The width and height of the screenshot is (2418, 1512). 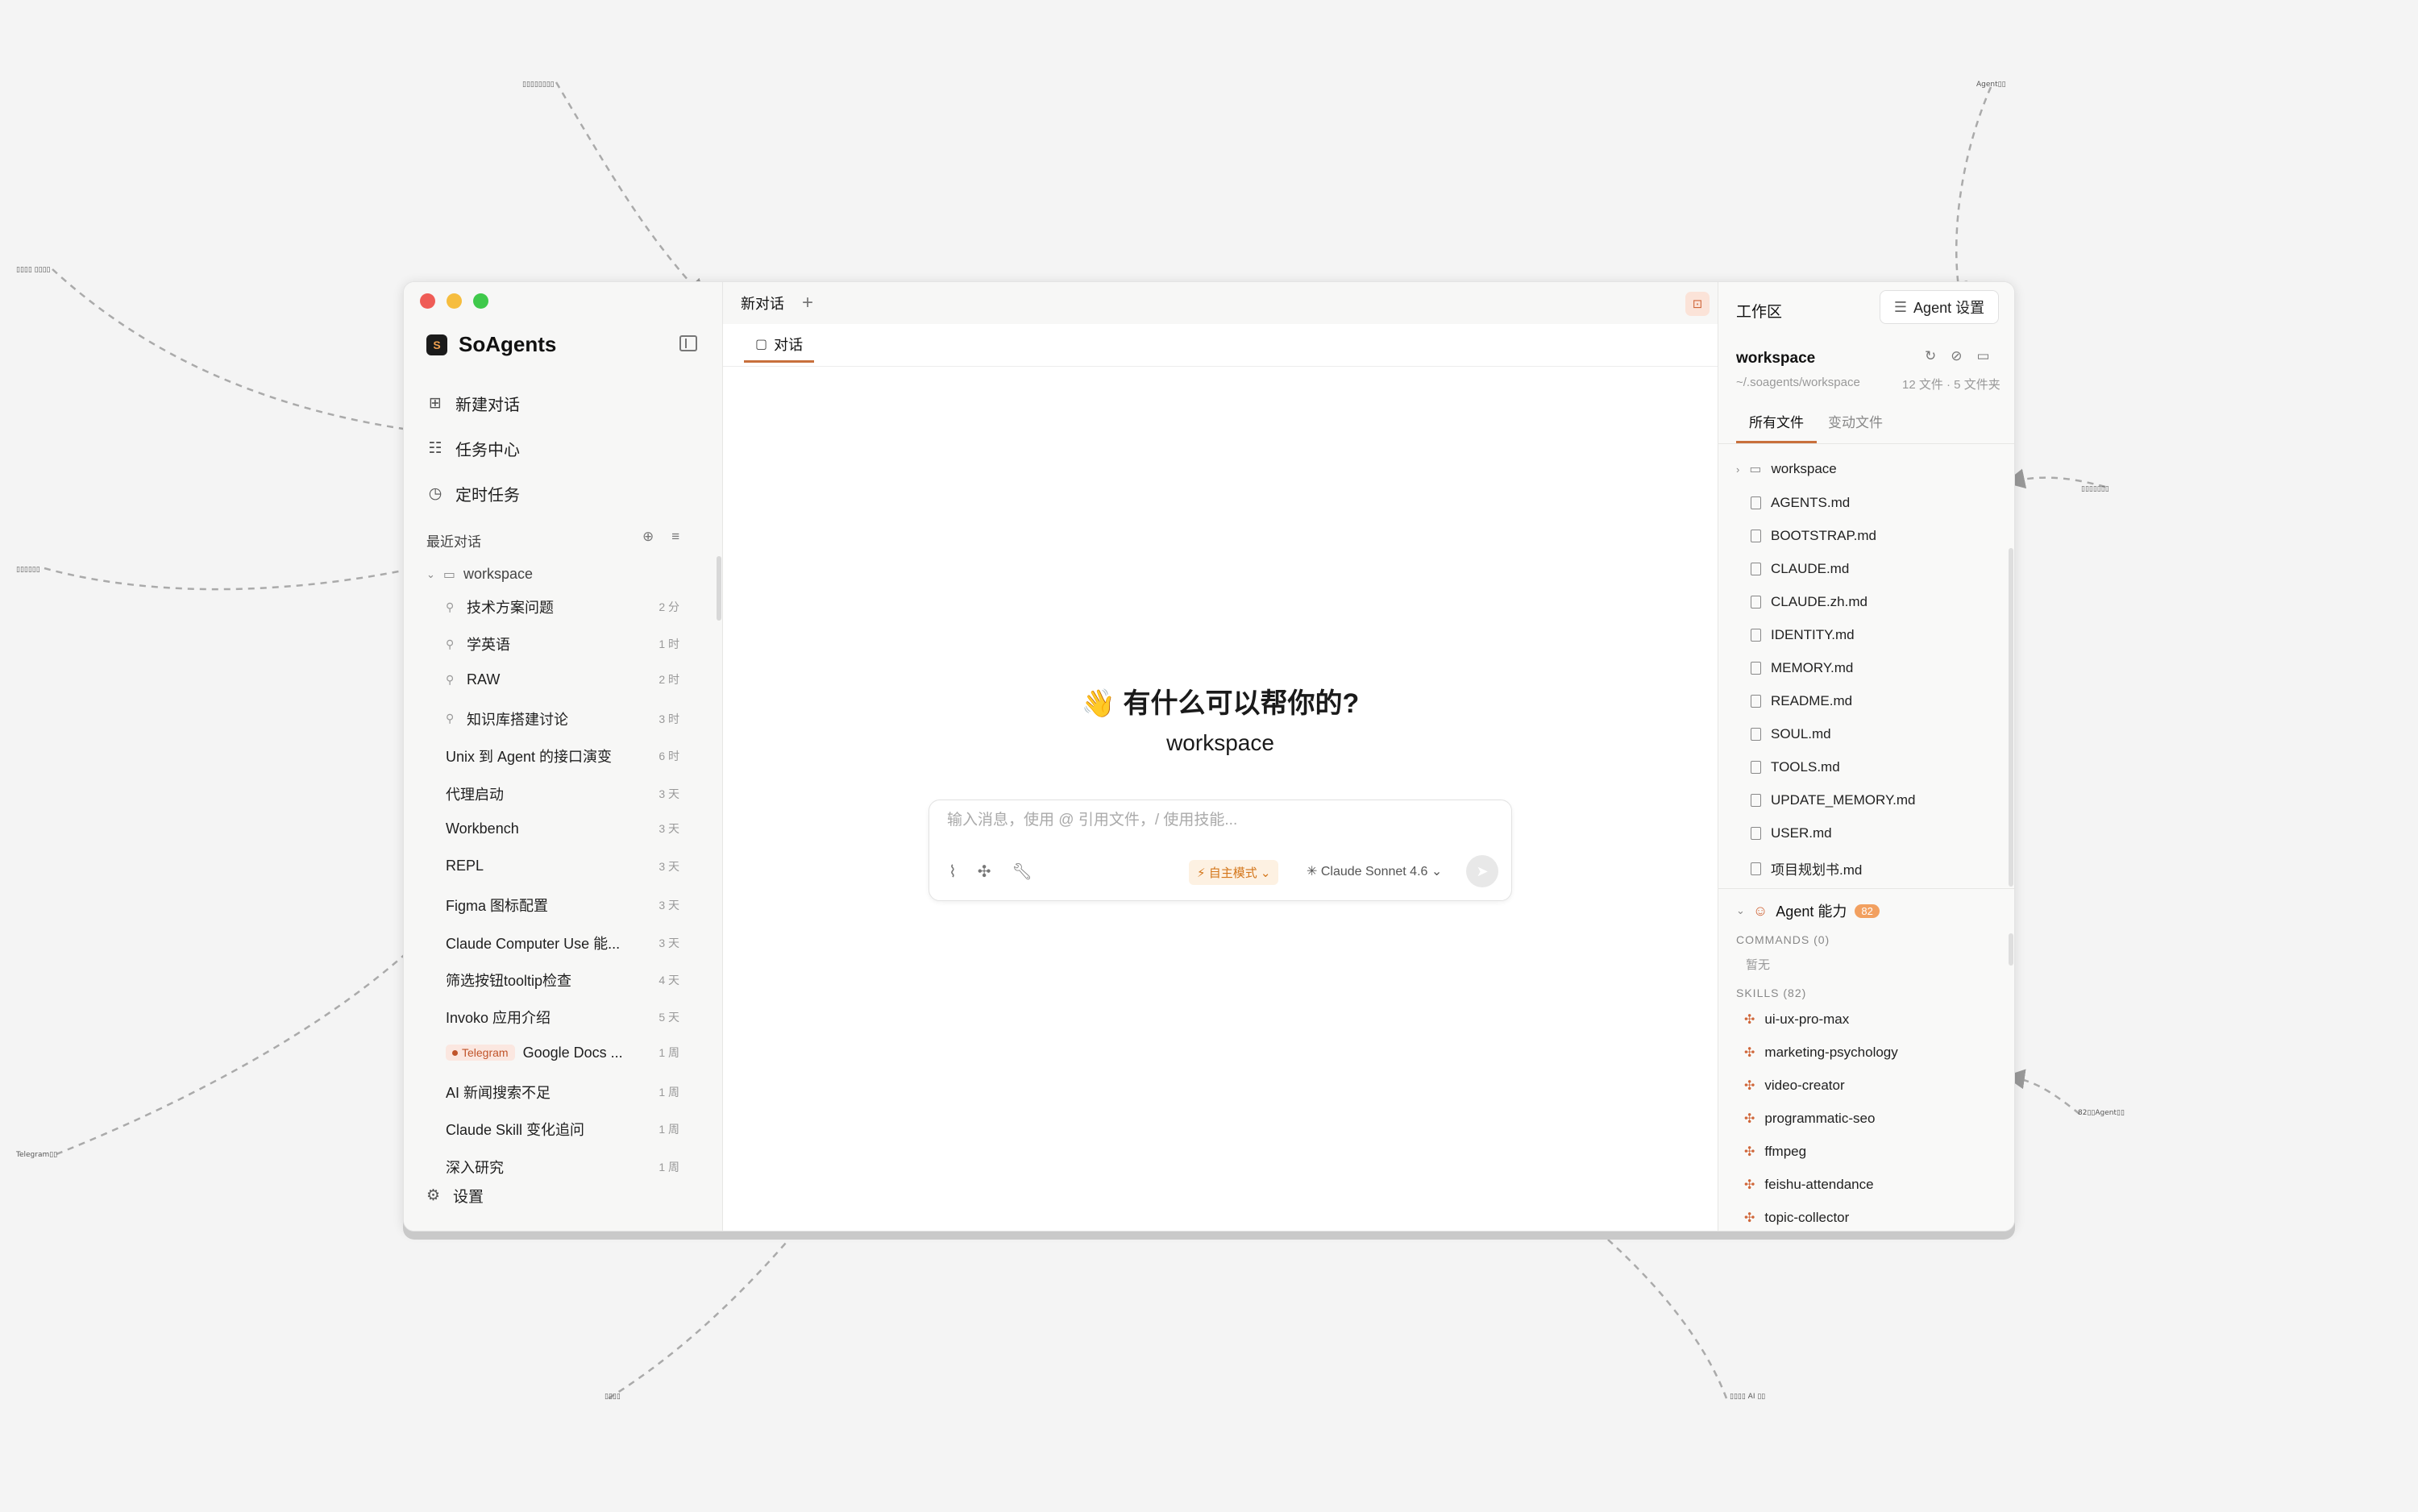 What do you see at coordinates (562, 1092) in the screenshot?
I see `conversation-item: AI 新闻搜索不足 1 周` at bounding box center [562, 1092].